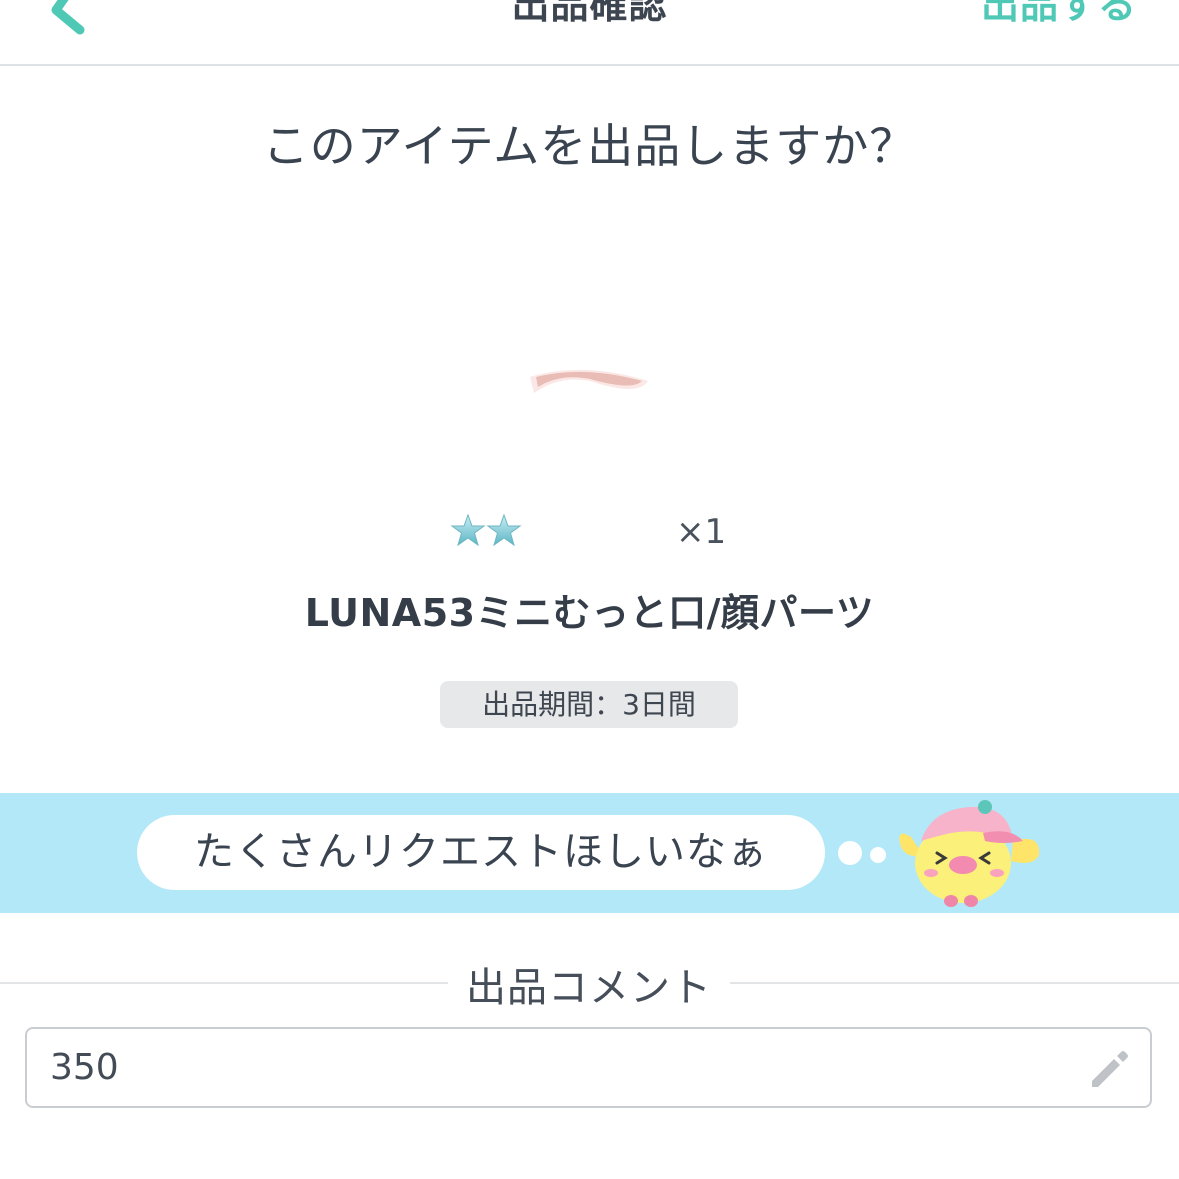 This screenshot has width=1179, height=1179. Describe the element at coordinates (481, 852) in the screenshot. I see `speech-bubble: たくさんリクエストほしいなぁ` at that location.